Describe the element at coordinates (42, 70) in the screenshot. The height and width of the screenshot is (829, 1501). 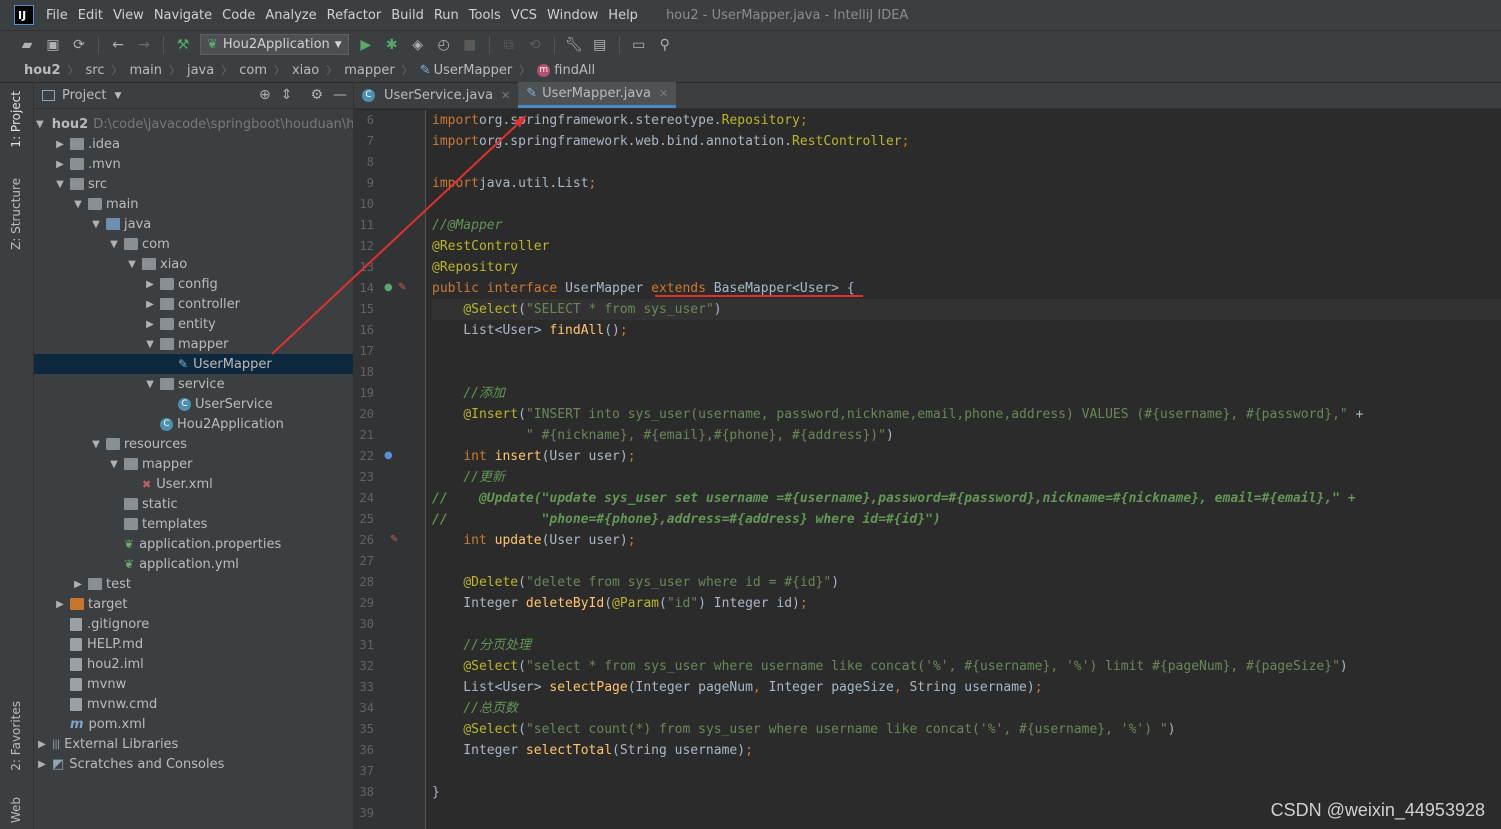
I see `breadcrumb-item: hou2` at that location.